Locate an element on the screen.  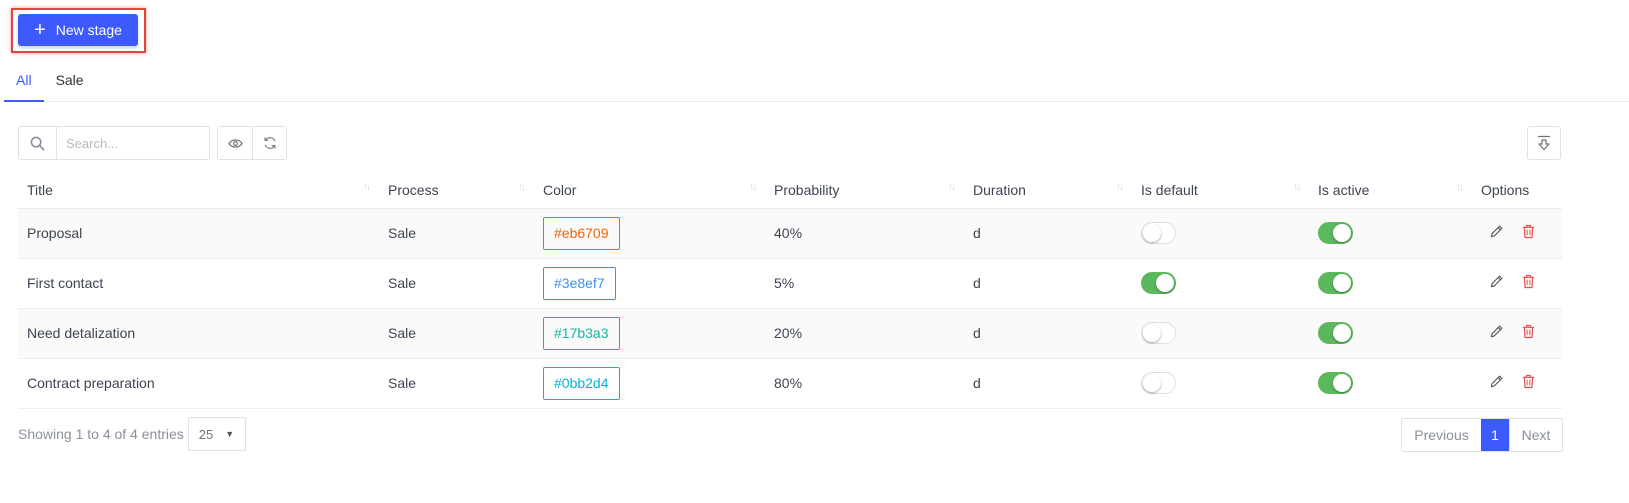
column-header-process: Process ↑↓ is located at coordinates (456, 190).